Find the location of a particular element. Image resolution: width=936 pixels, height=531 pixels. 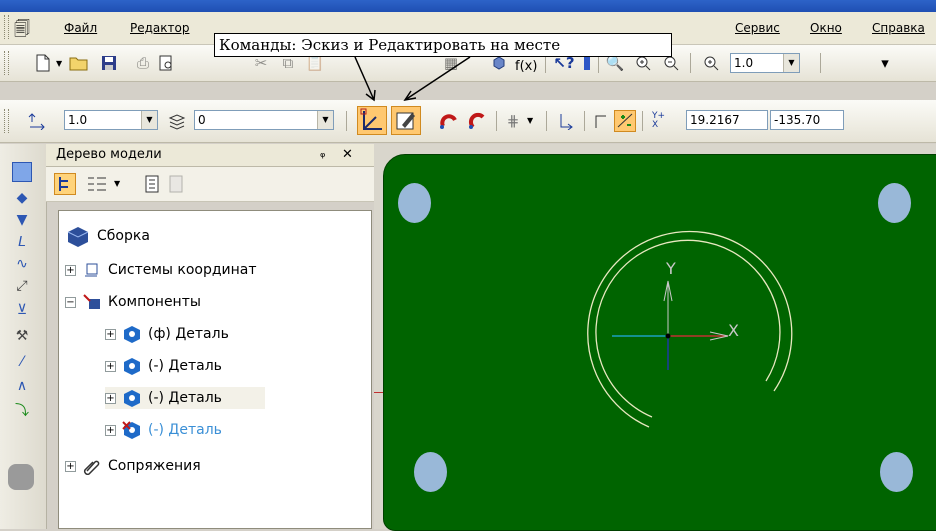

axis-x-label: X is located at coordinates (733, 330).